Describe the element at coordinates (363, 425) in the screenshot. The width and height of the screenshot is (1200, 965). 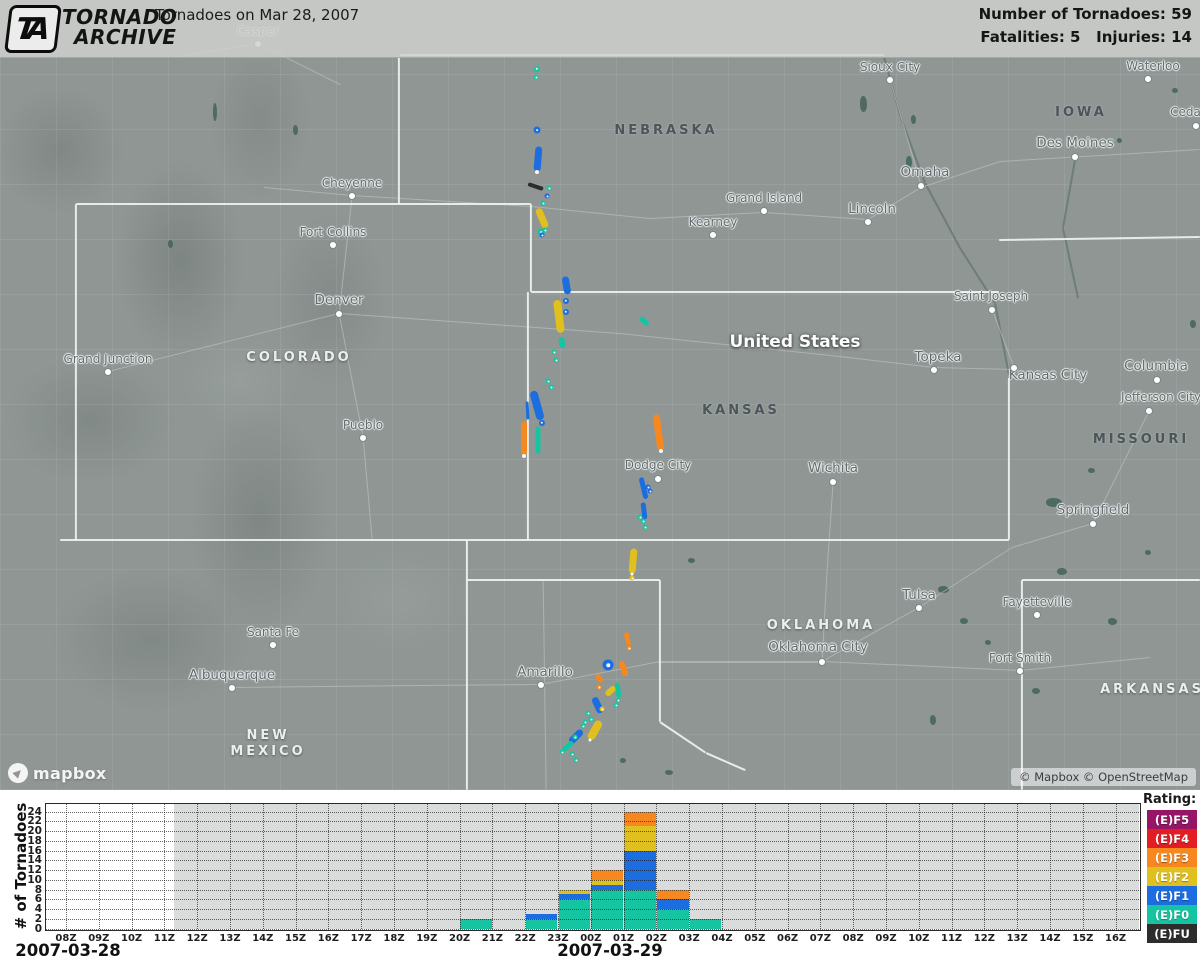
I see `city-label-pueblo: Pueblo` at that location.